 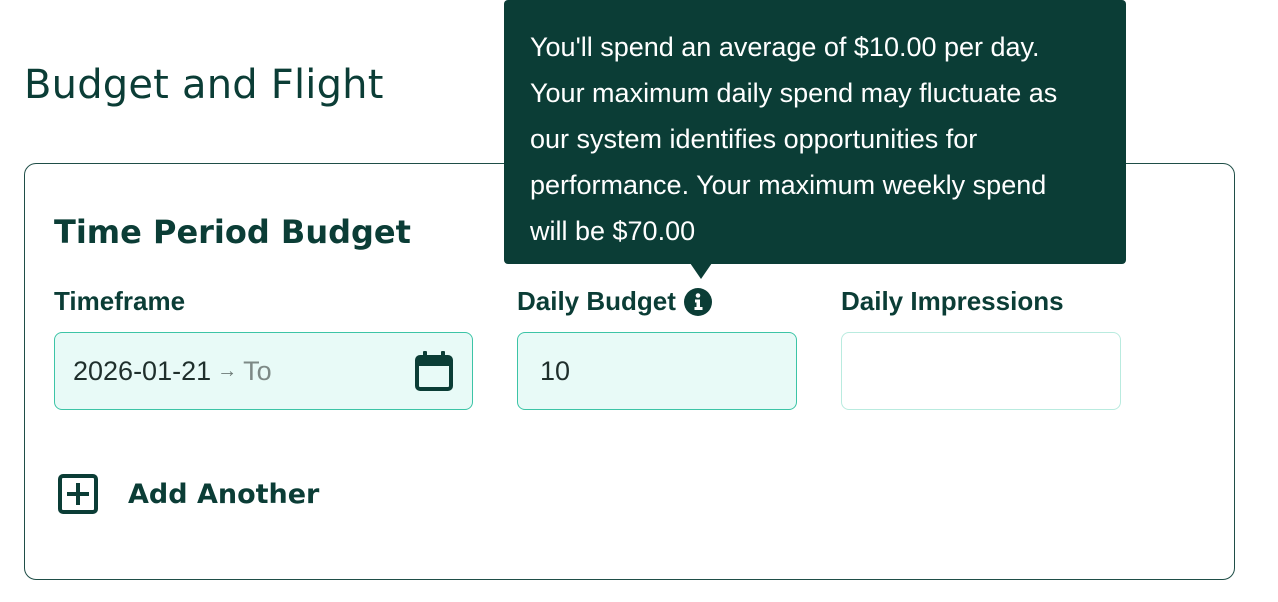 What do you see at coordinates (142, 371) in the screenshot?
I see `timeframe-start-date: 2026-01-21` at bounding box center [142, 371].